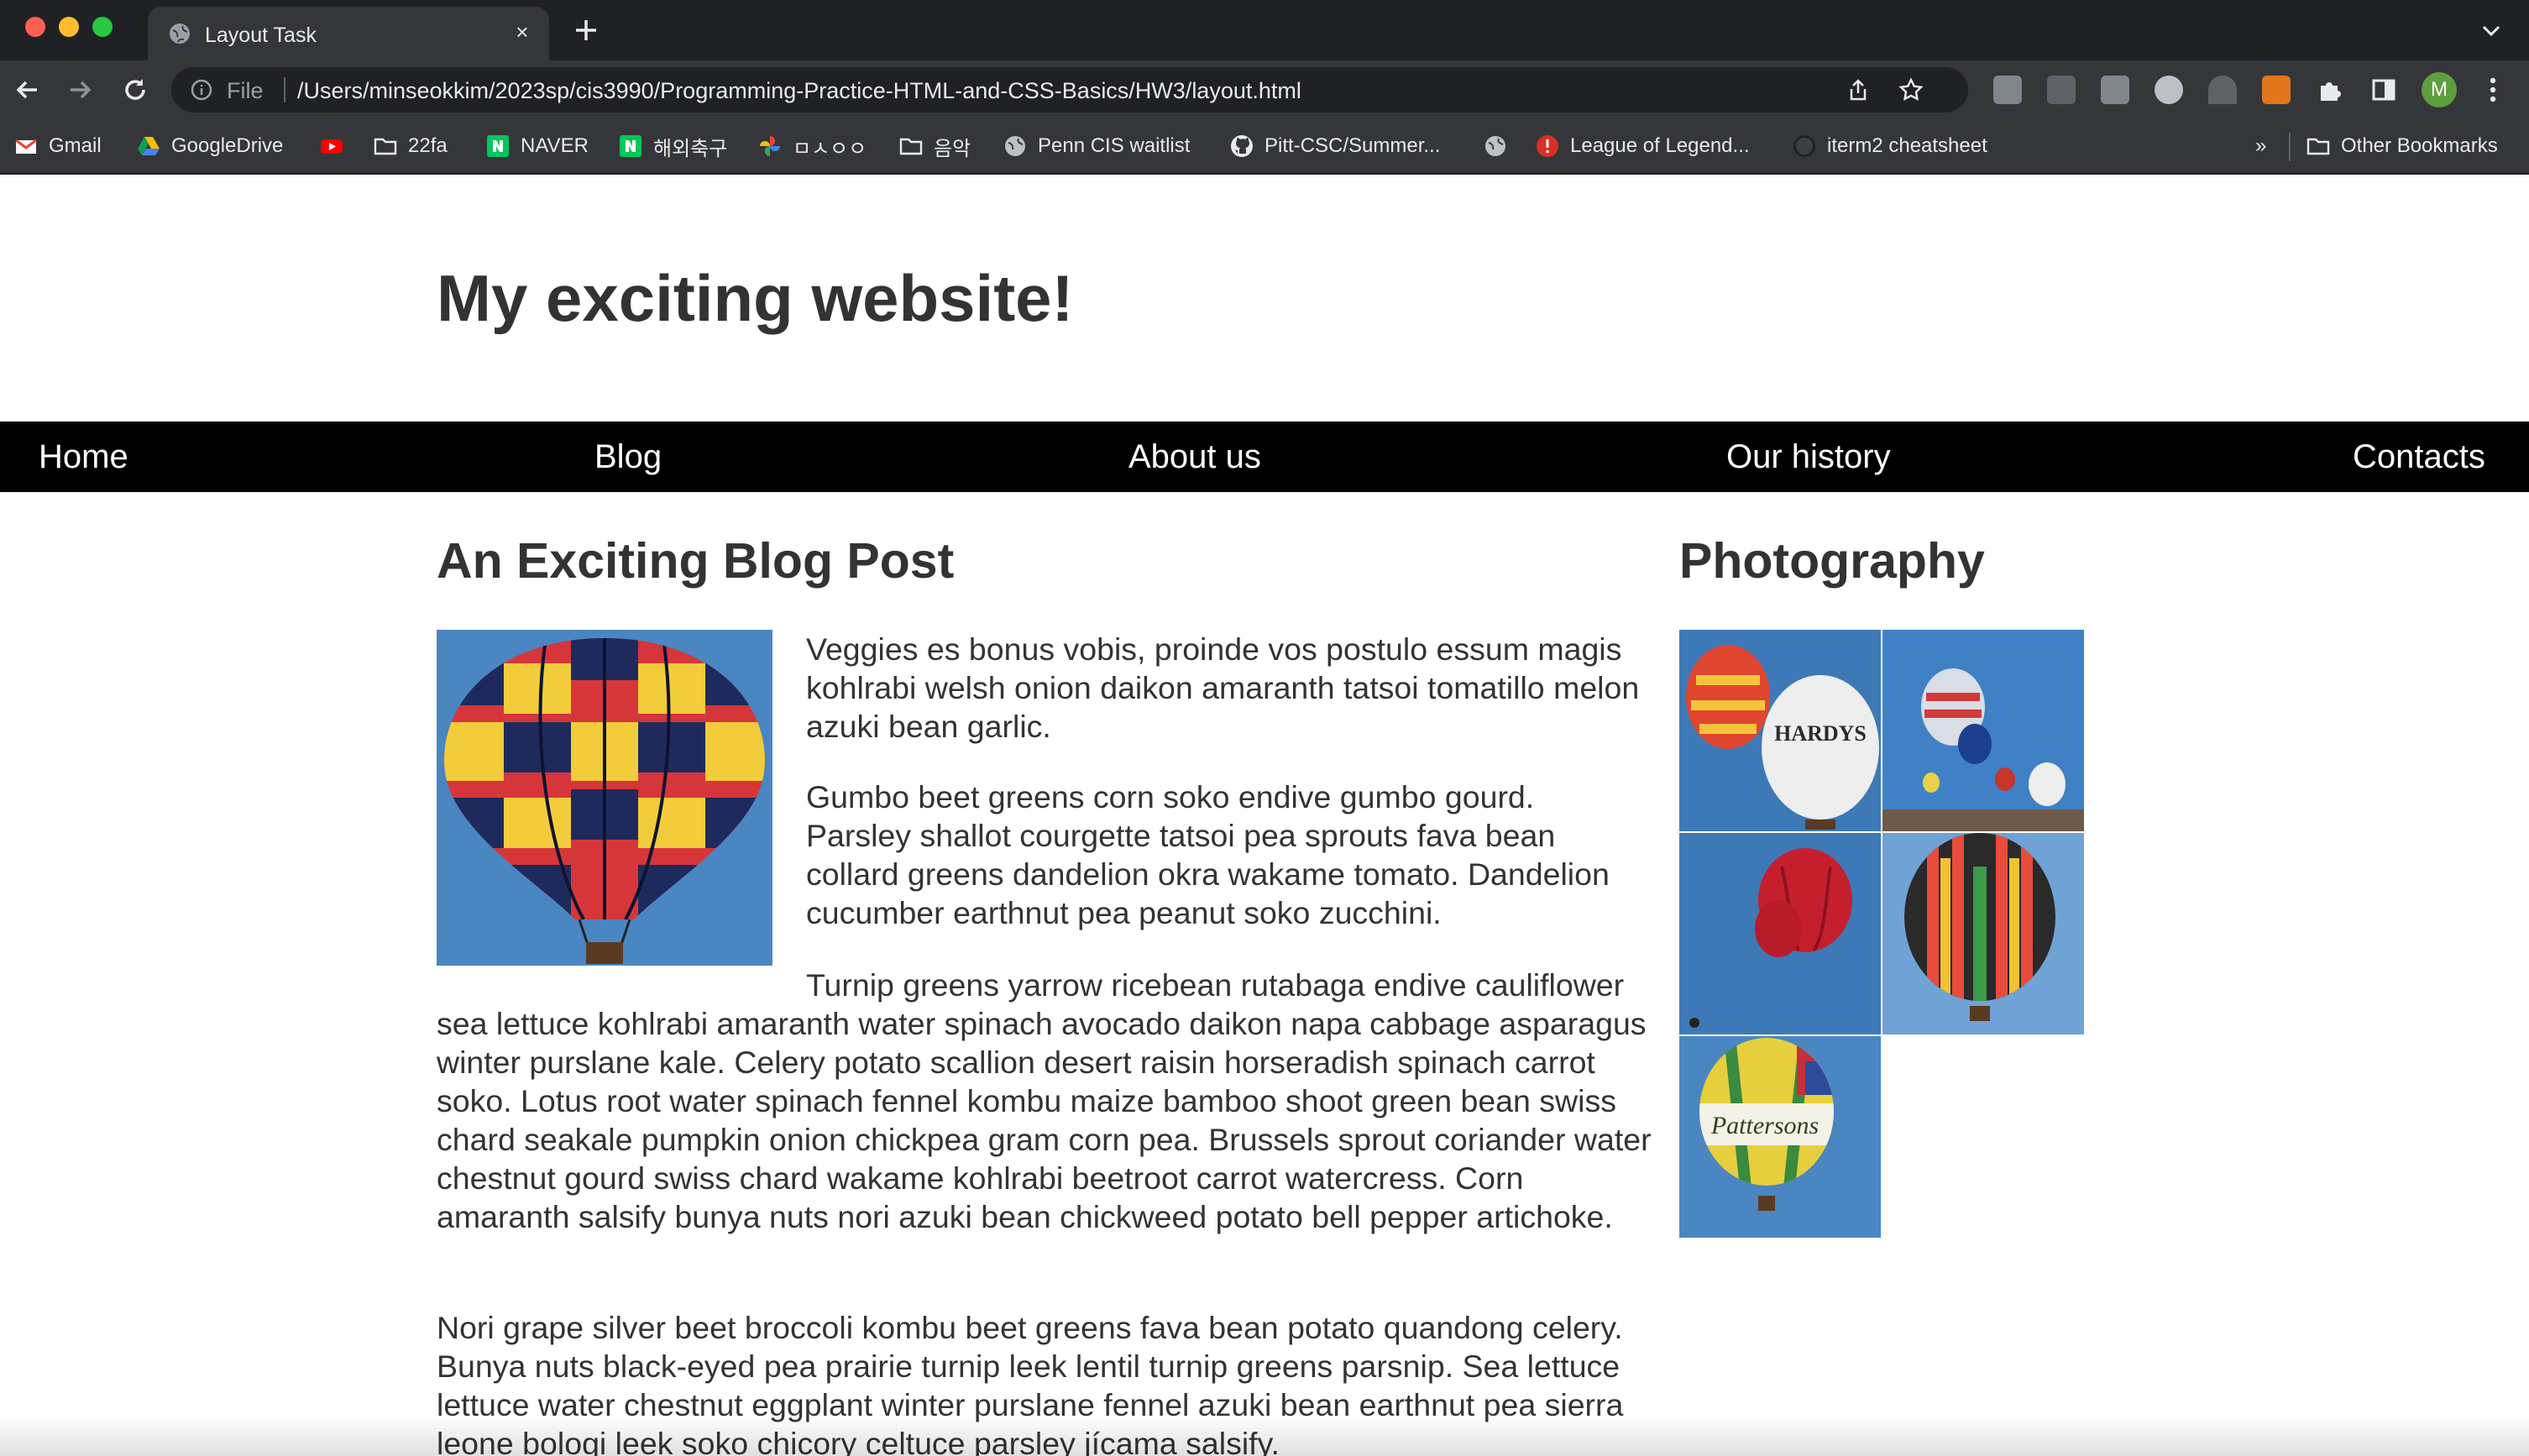  What do you see at coordinates (201, 90) in the screenshot?
I see `info-icon` at bounding box center [201, 90].